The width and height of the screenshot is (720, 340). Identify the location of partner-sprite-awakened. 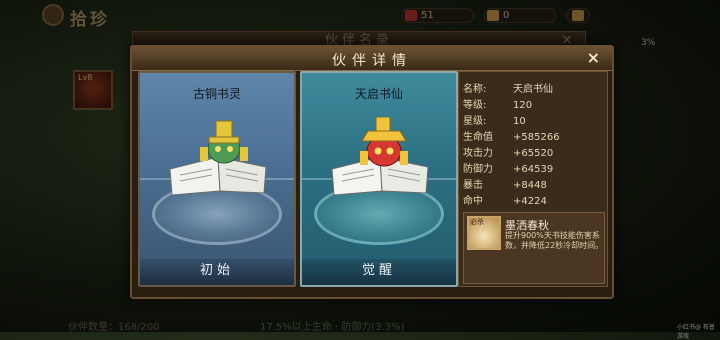
(380, 156).